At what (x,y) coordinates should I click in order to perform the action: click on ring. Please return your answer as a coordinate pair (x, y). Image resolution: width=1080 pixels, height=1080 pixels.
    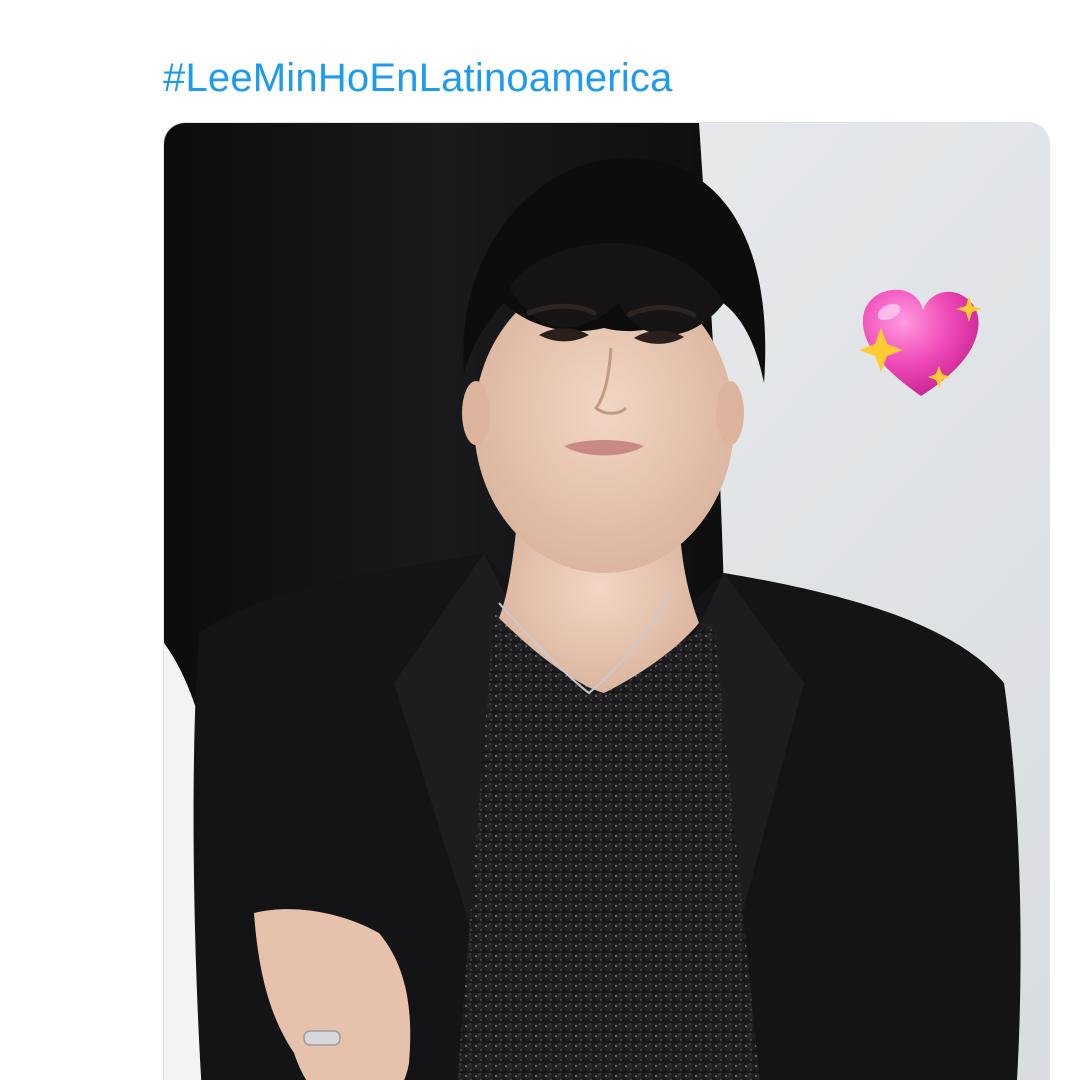
    Looking at the image, I should click on (322, 1038).